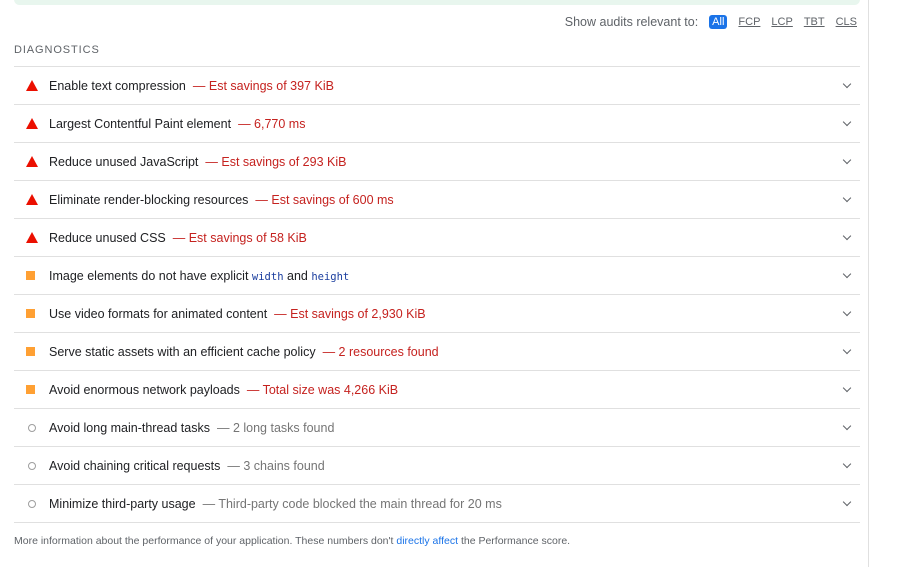 This screenshot has width=916, height=567. Describe the element at coordinates (437, 2) in the screenshot. I see `score-bar-edge` at that location.